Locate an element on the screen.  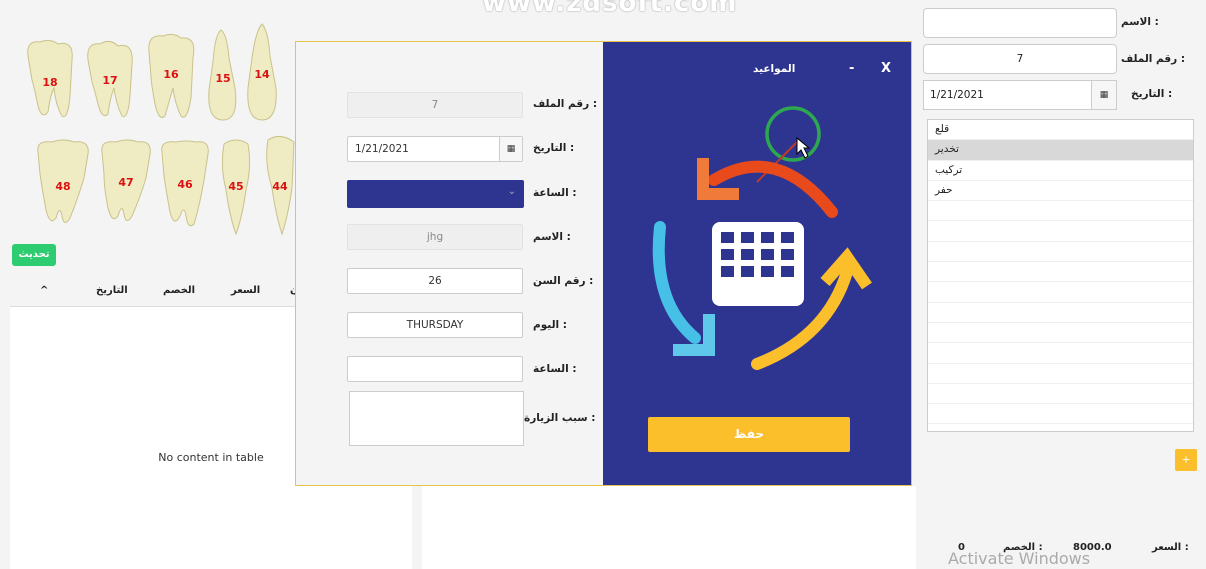
middle-panel is located at coordinates (669, 527).